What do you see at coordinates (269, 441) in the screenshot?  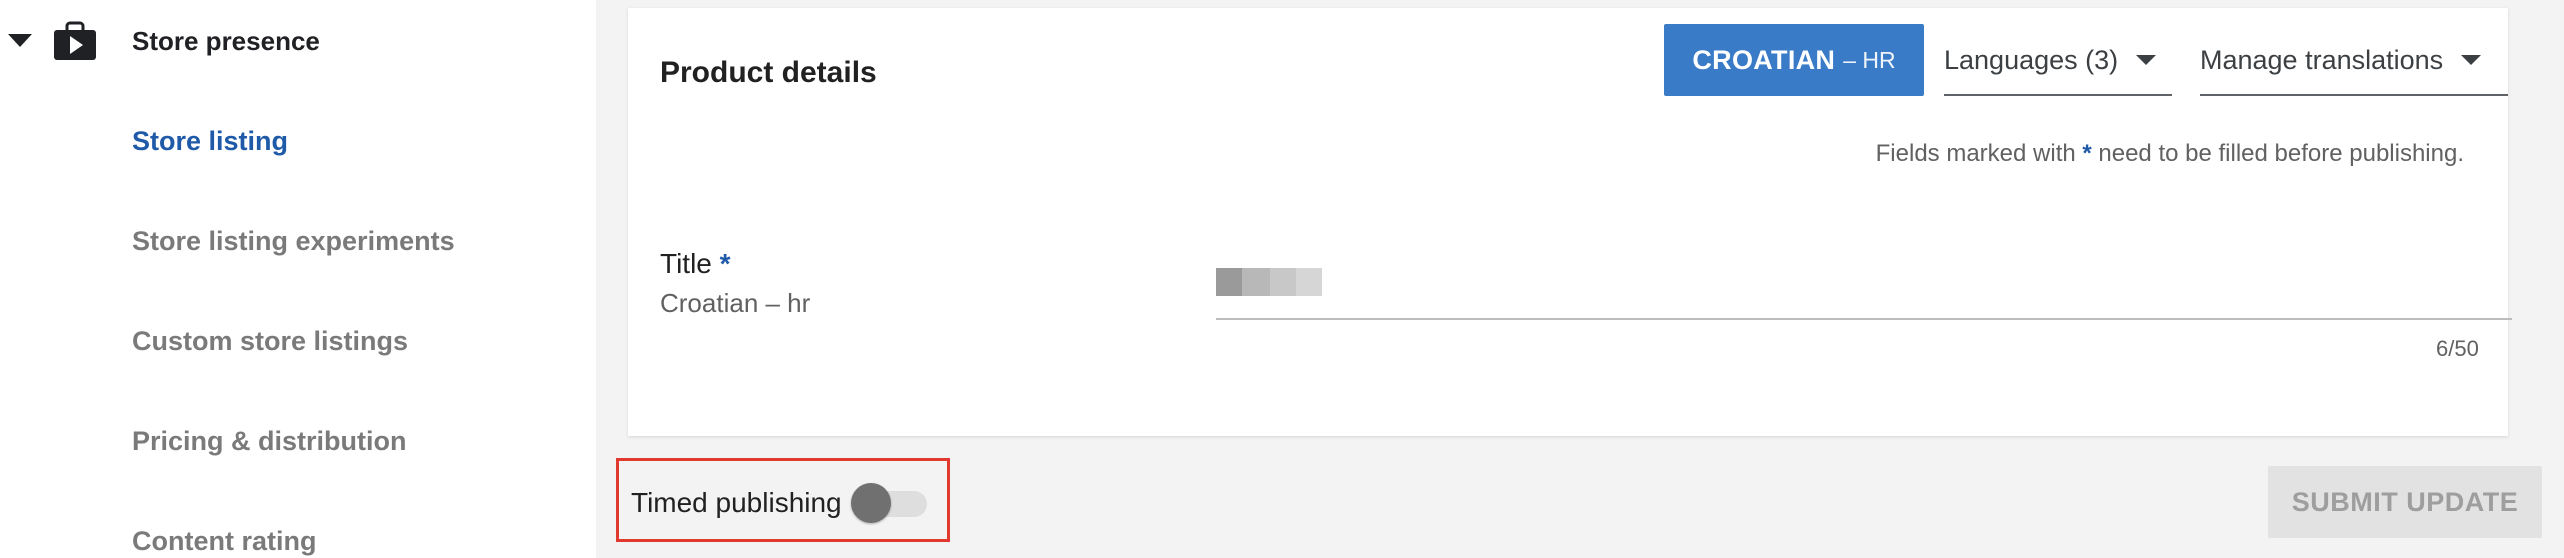 I see `sidebar-item-pricing-distribution: Pricing & distribution` at bounding box center [269, 441].